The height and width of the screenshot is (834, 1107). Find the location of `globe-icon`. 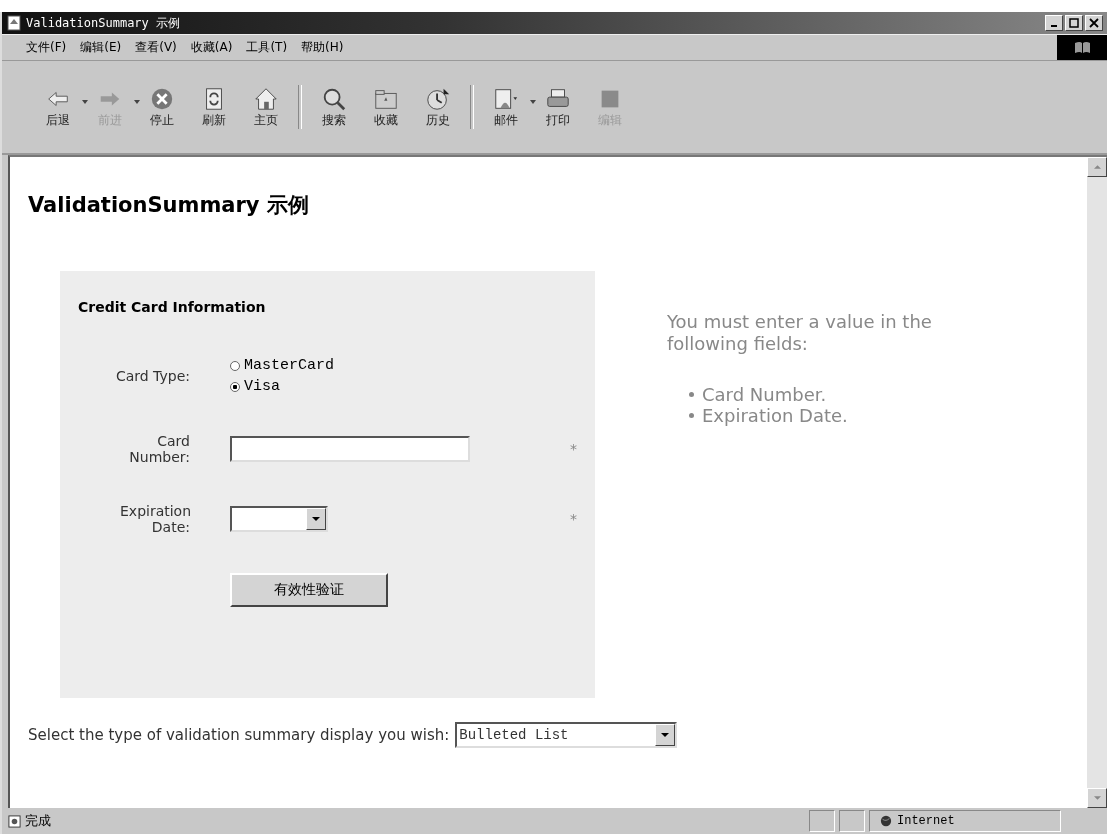

globe-icon is located at coordinates (886, 821).